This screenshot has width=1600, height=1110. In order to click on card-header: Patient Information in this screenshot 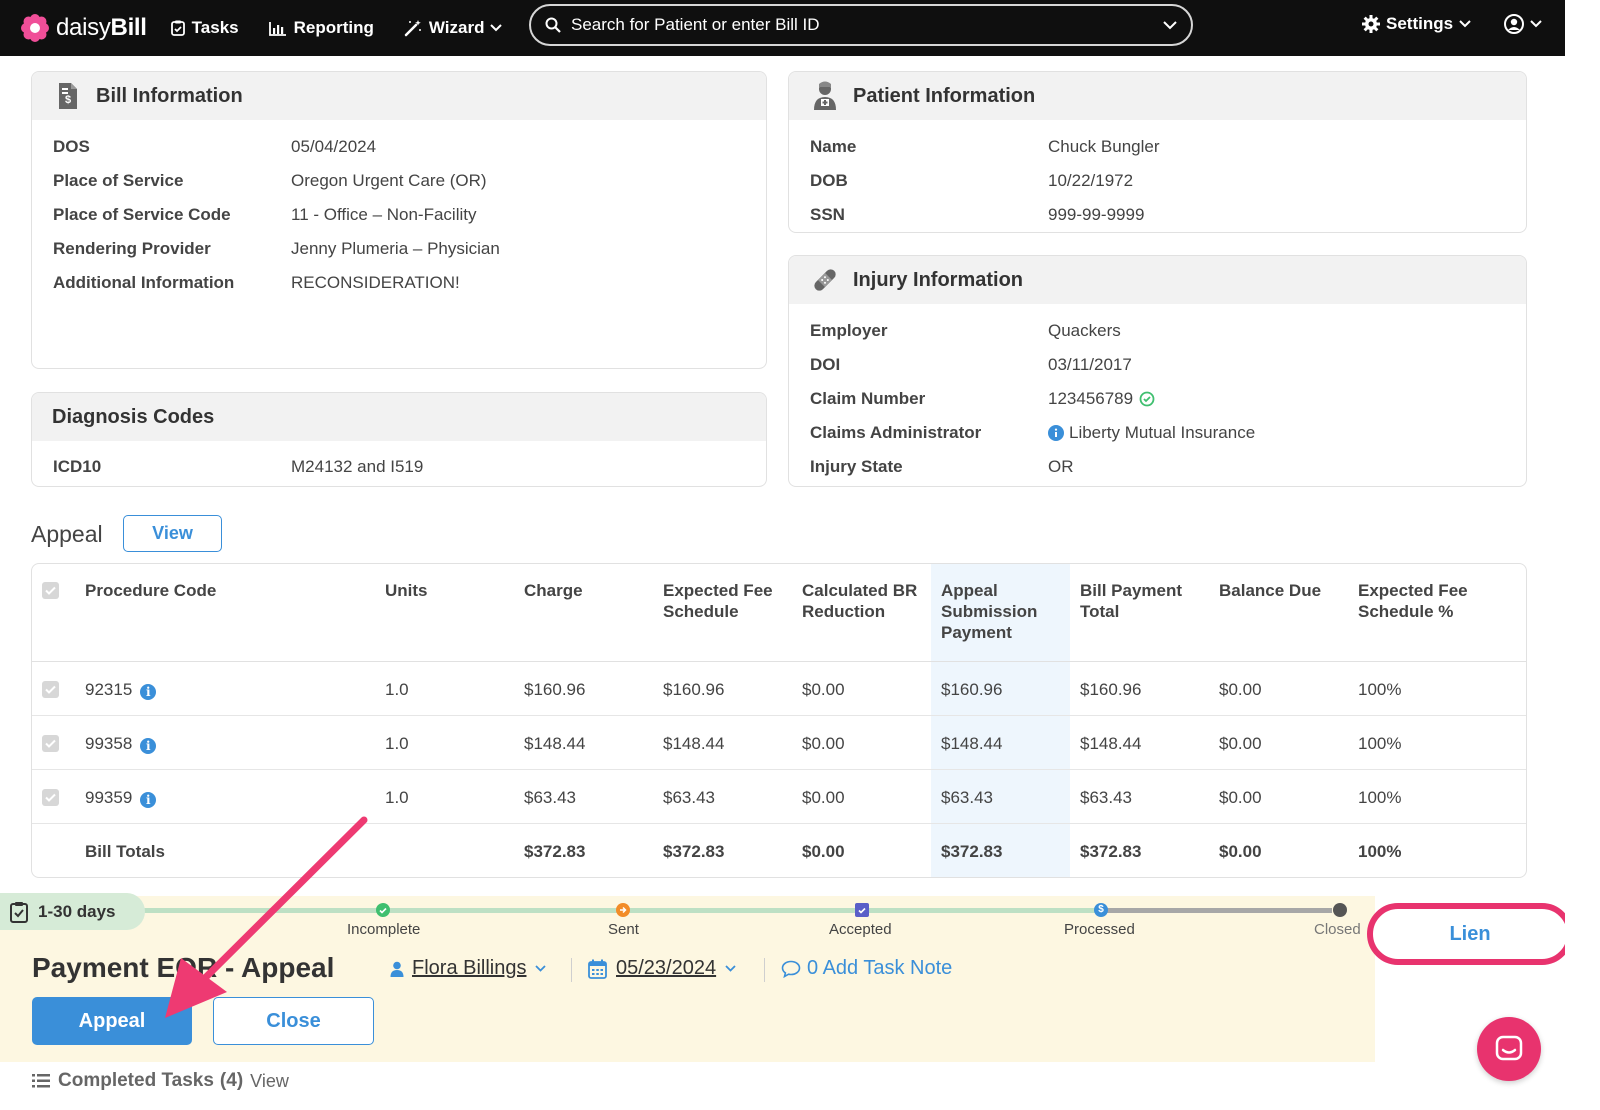, I will do `click(1157, 96)`.